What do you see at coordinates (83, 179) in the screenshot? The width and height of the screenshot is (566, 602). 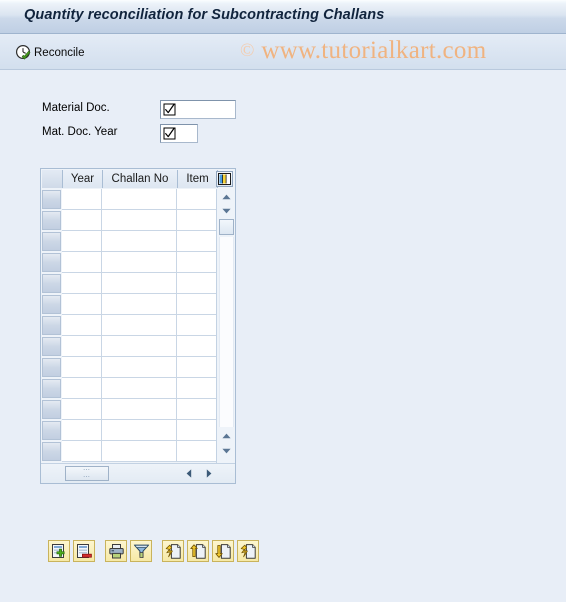 I see `column-header-year: Year` at bounding box center [83, 179].